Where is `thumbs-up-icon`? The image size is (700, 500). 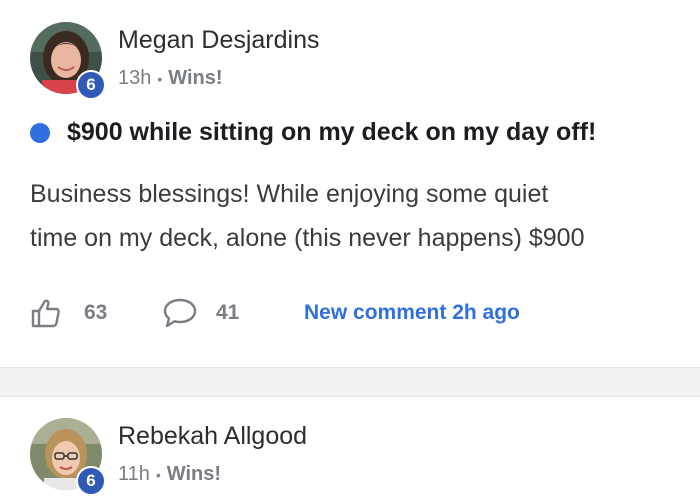
thumbs-up-icon is located at coordinates (45, 313).